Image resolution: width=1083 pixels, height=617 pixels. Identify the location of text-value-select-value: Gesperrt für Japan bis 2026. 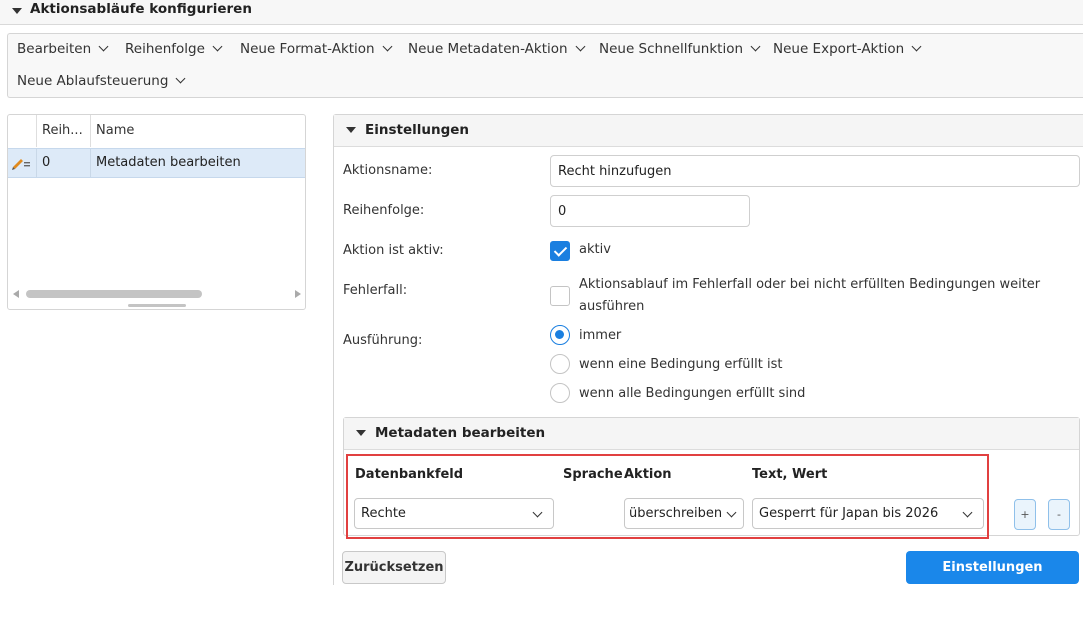
(849, 513).